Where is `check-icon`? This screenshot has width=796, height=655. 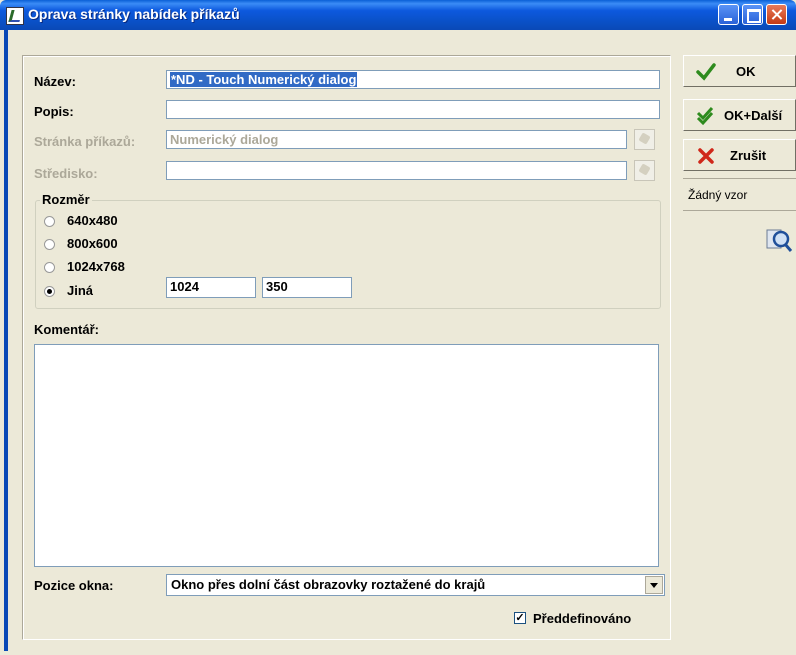 check-icon is located at coordinates (706, 72).